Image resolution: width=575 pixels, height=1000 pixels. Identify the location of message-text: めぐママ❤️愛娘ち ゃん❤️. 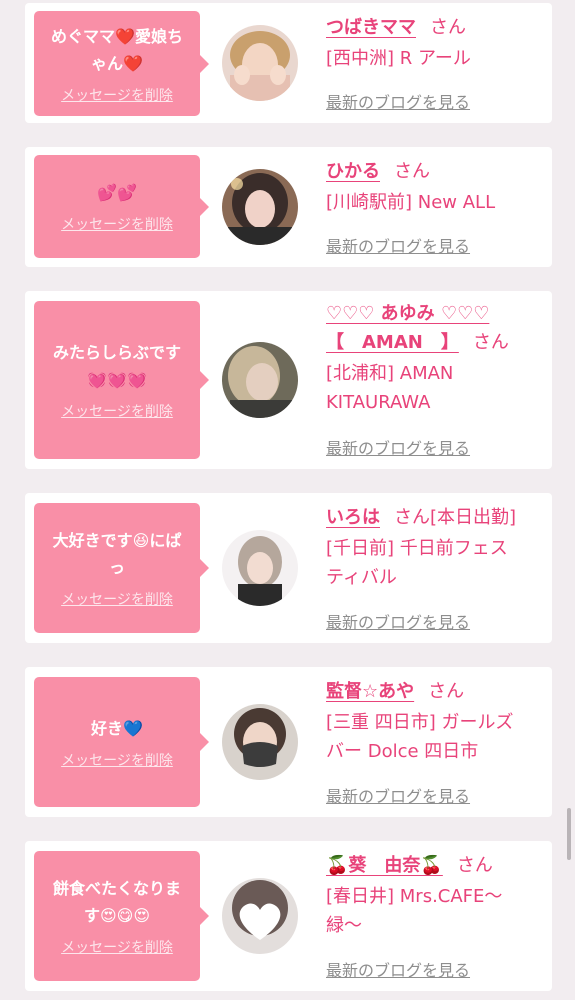
(117, 49).